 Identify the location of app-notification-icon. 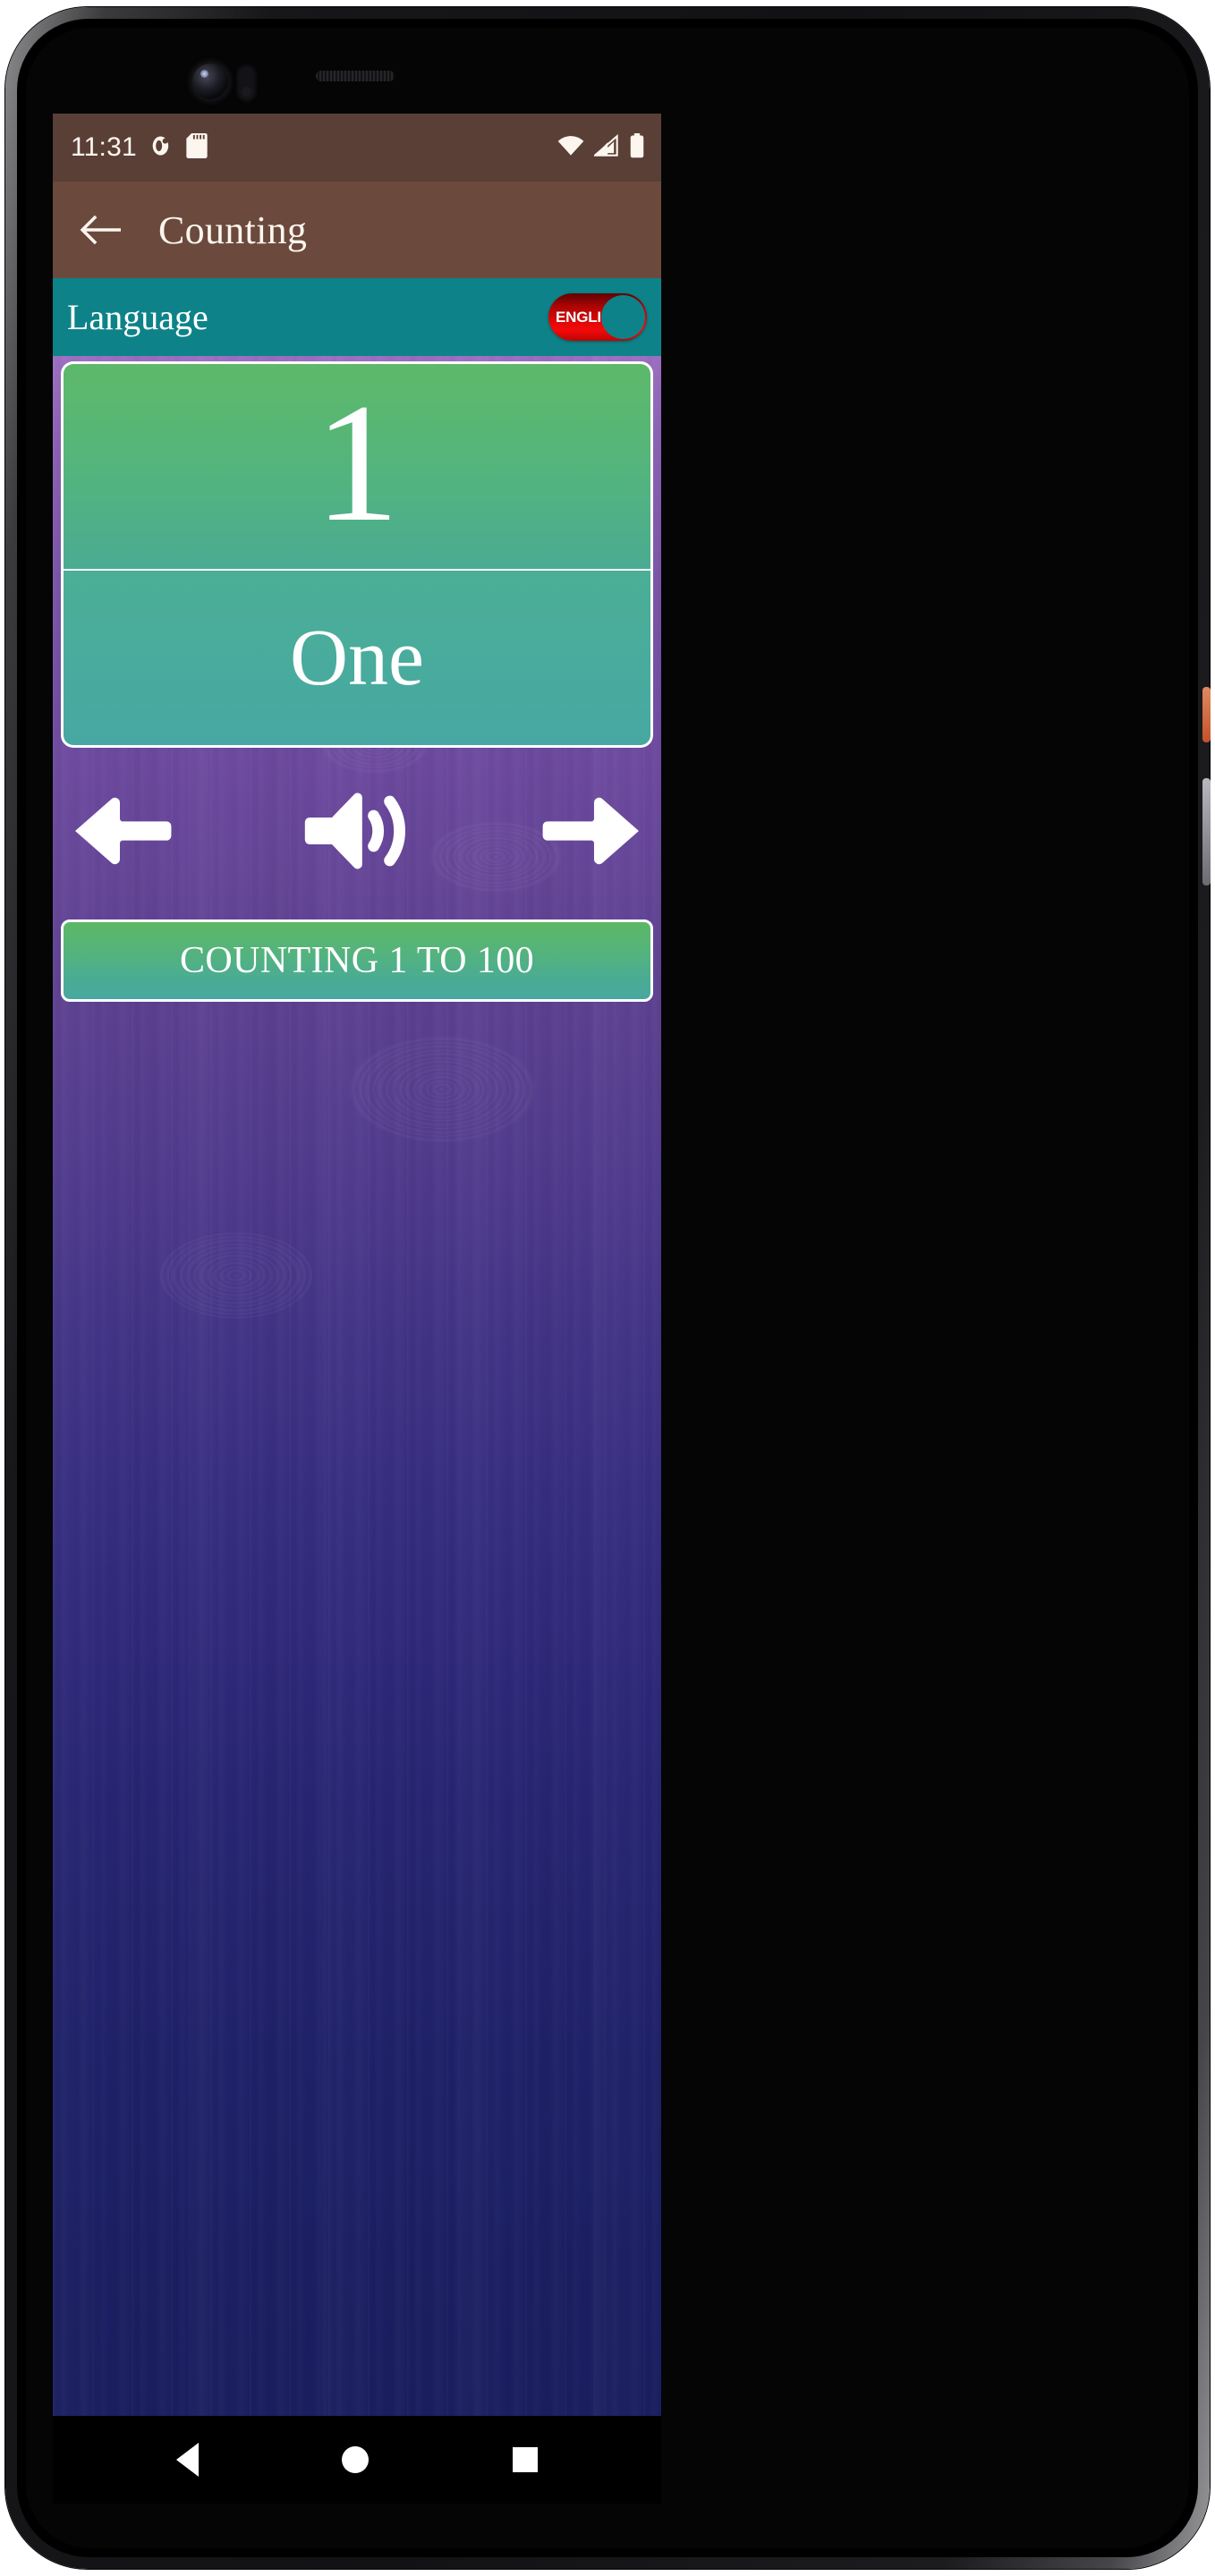
(162, 148).